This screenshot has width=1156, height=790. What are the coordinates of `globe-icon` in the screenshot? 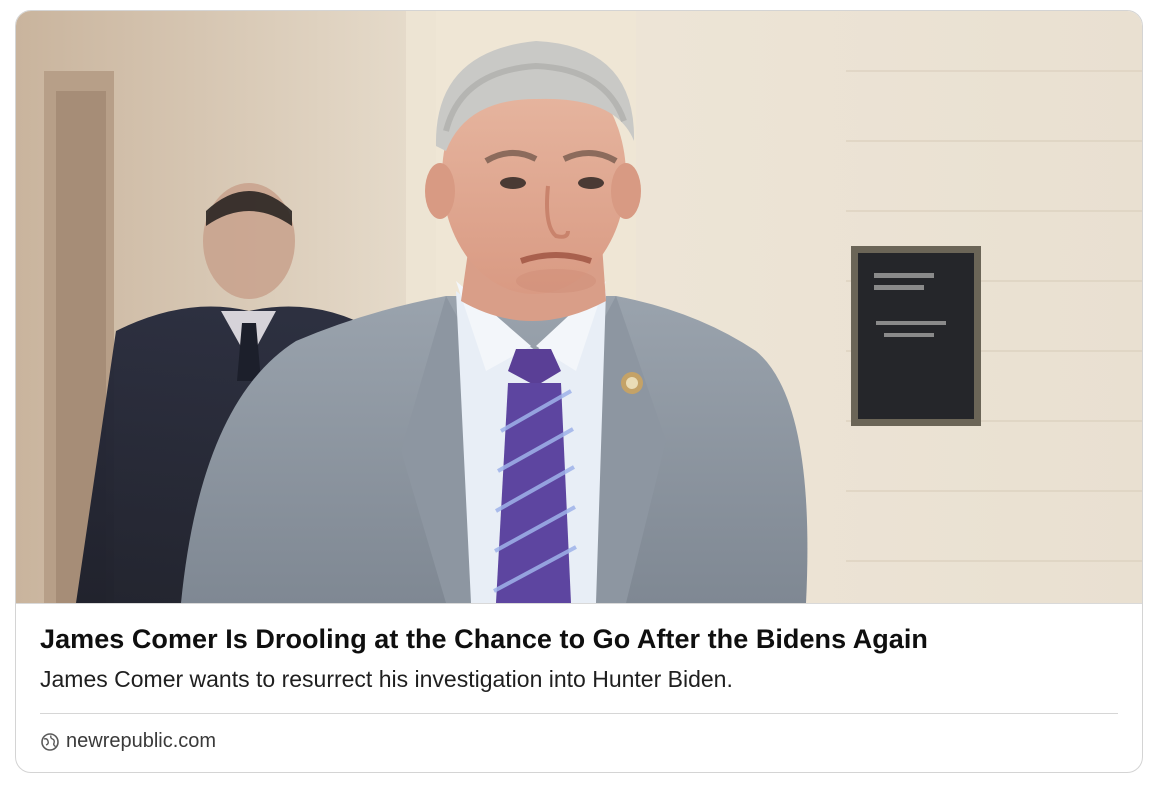 It's located at (50, 742).